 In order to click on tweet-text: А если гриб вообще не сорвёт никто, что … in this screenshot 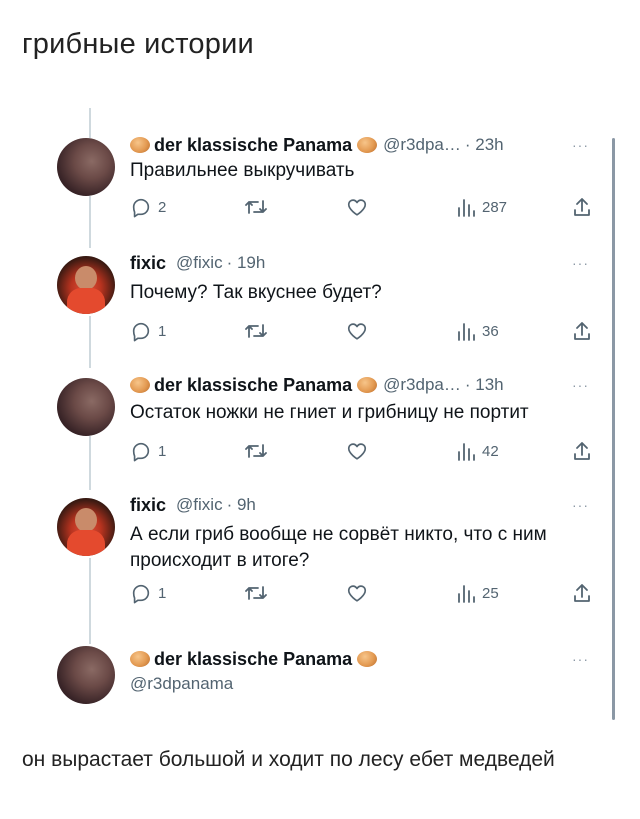, I will do `click(338, 547)`.